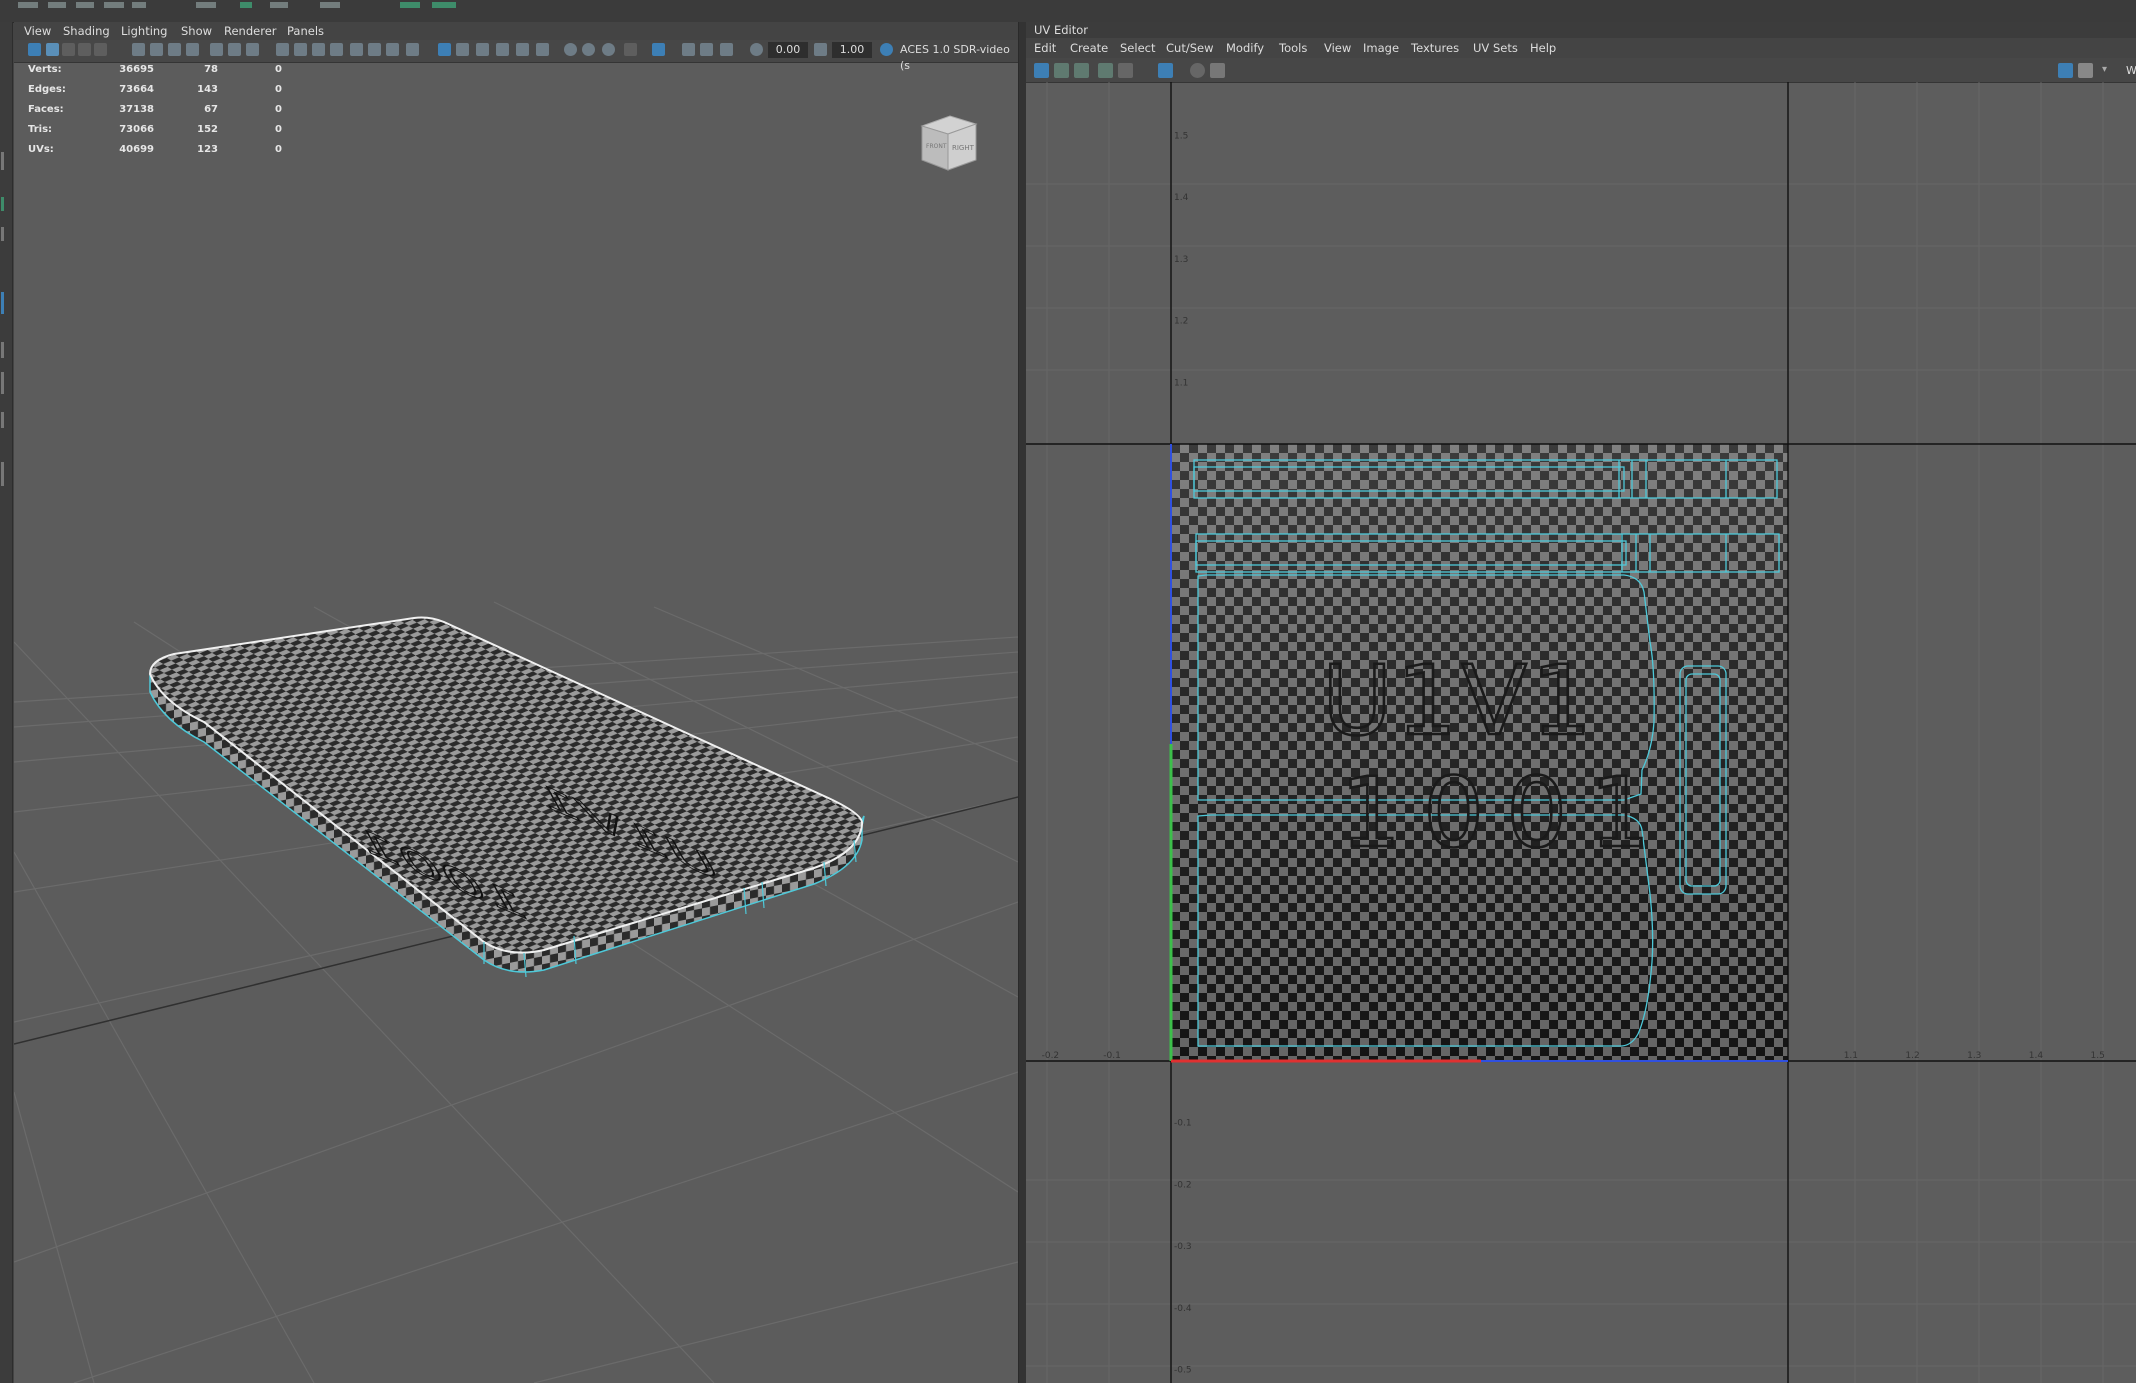  Describe the element at coordinates (1041, 70) in the screenshot. I see `uv-select-icon` at that location.